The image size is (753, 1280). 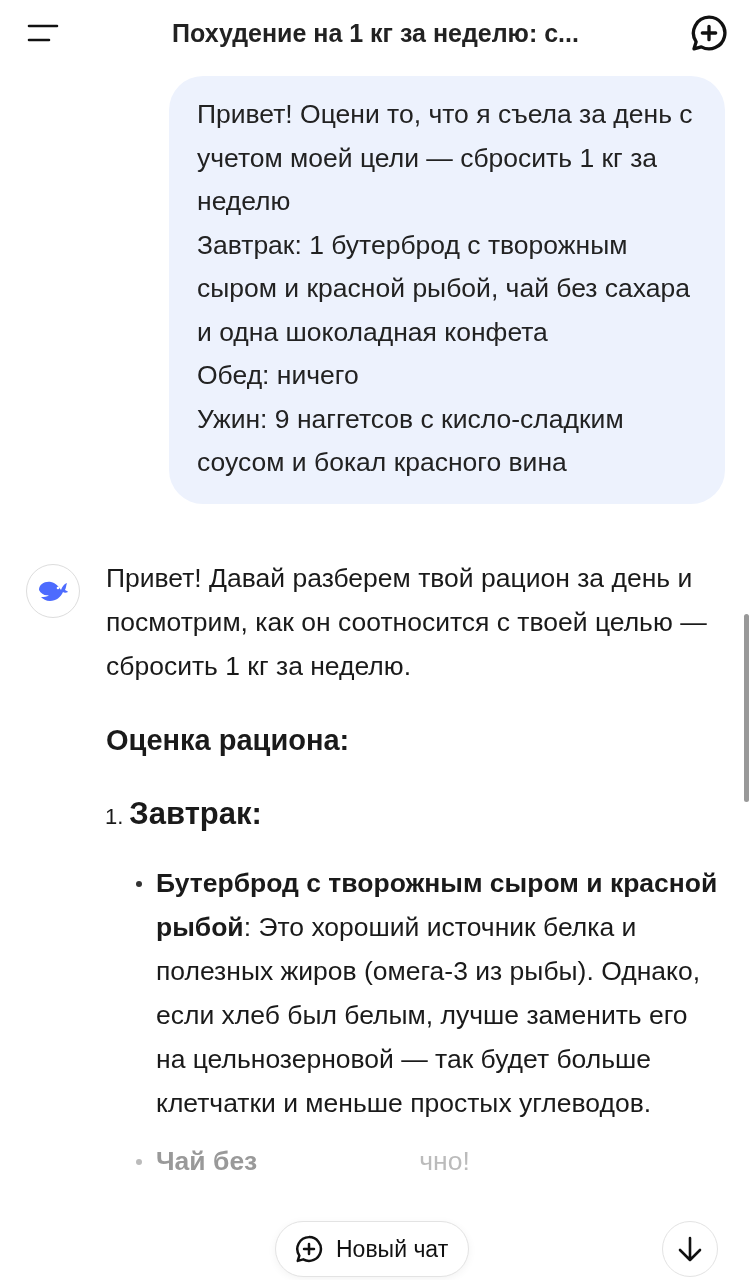 I want to click on scroll-down-button, so click(x=690, y=1249).